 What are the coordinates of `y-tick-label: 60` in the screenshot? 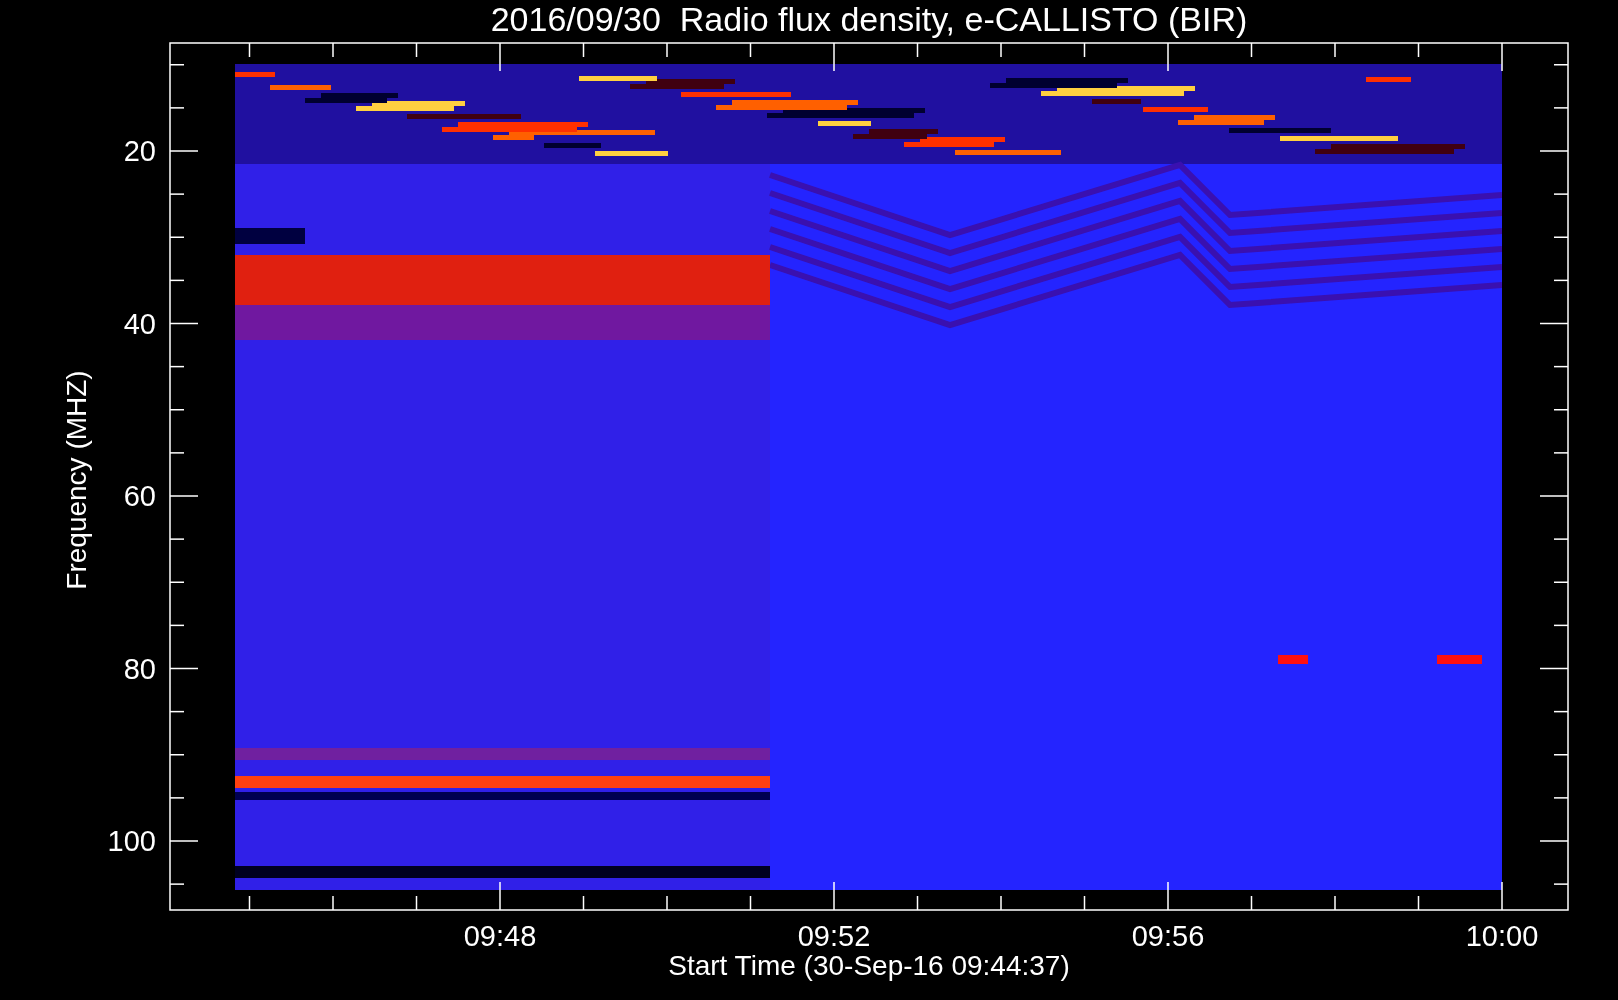 It's located at (139, 496).